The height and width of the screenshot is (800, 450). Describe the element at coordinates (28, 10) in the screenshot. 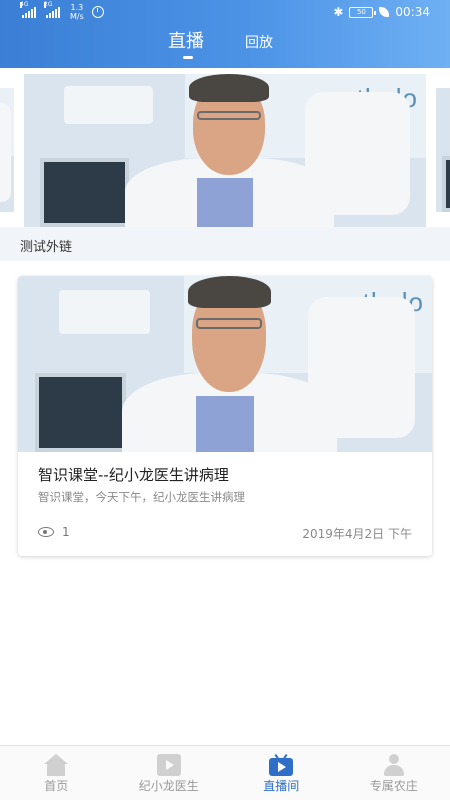

I see `signal-icon: 4G` at that location.